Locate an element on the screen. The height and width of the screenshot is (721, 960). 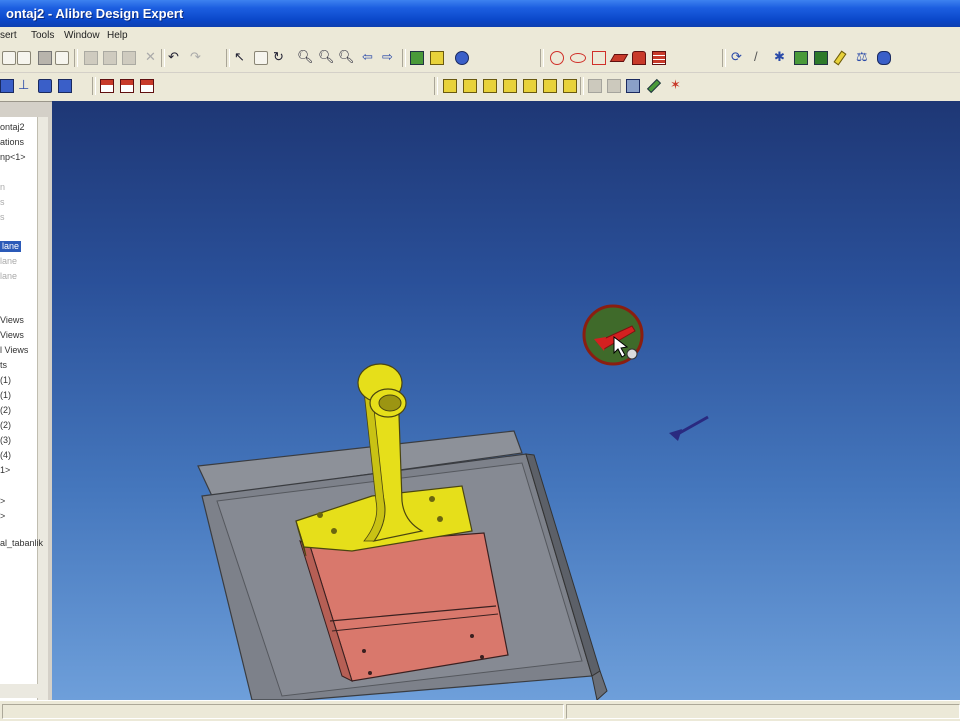
render-mode-icon is located at coordinates (633, 86).